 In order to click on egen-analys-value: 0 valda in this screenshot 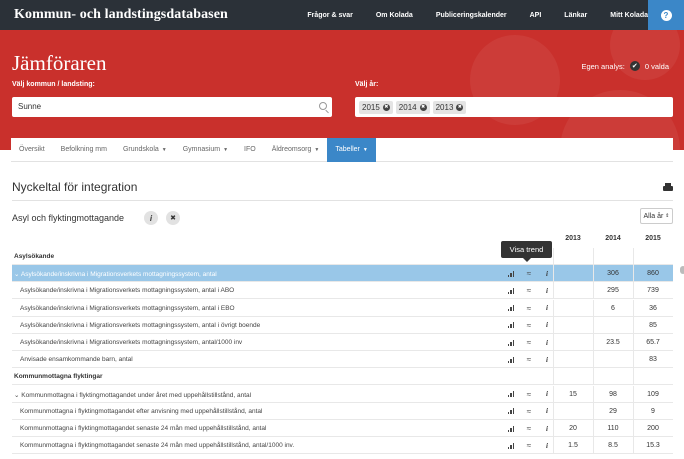, I will do `click(656, 66)`.